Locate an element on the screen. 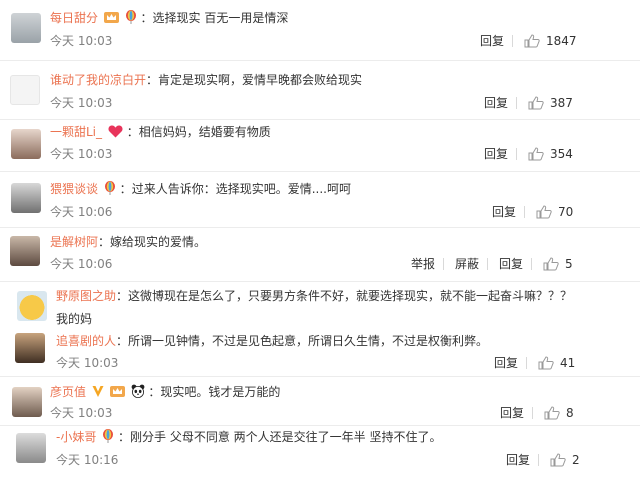 This screenshot has height=480, width=640. like-count: 41 is located at coordinates (568, 363).